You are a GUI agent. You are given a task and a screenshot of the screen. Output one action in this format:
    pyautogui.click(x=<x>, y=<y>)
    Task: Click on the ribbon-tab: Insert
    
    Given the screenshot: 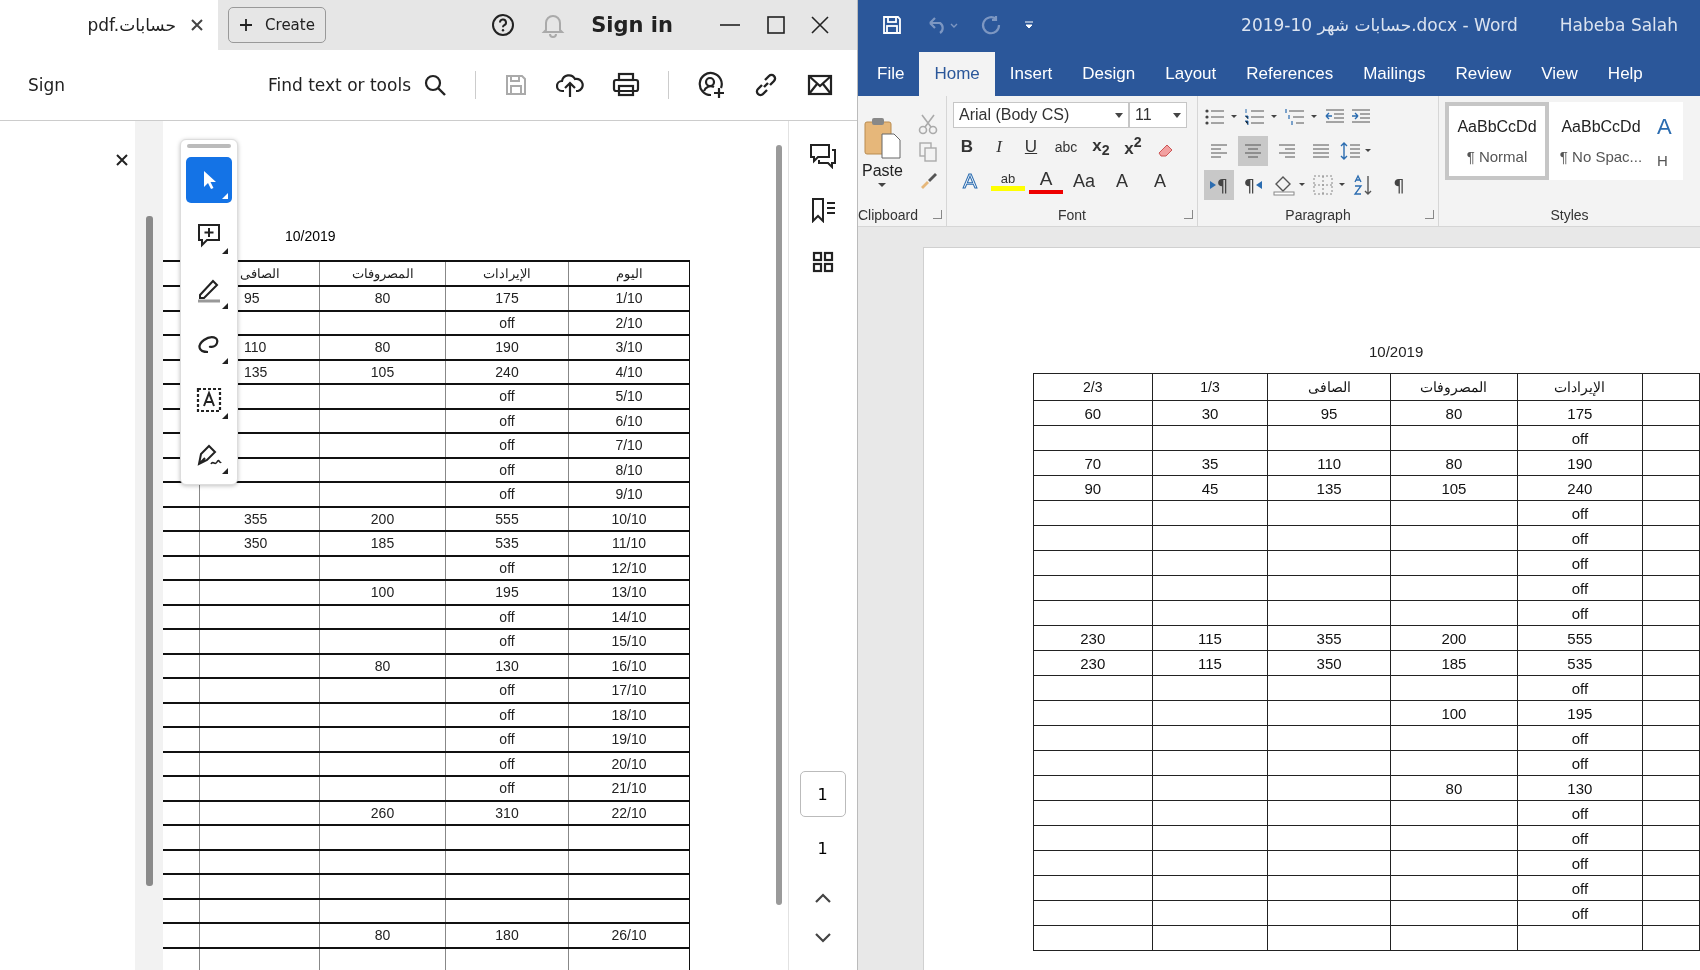 What is the action you would take?
    pyautogui.click(x=1031, y=74)
    